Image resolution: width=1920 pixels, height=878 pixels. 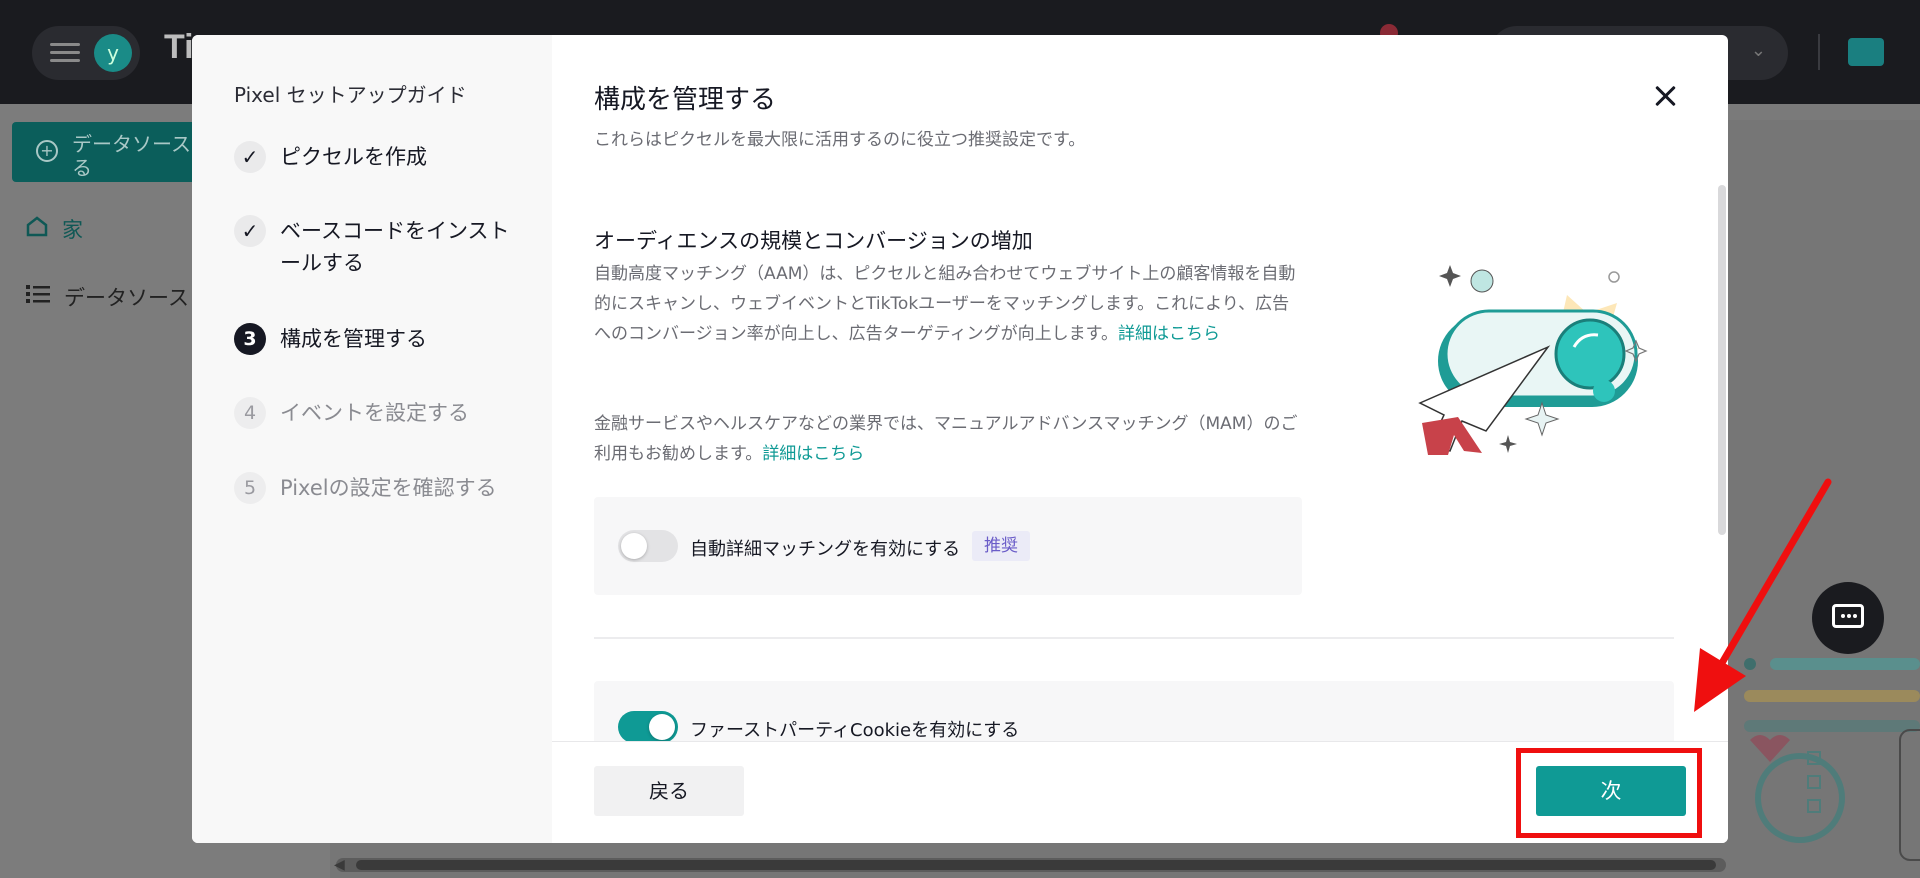 What do you see at coordinates (339, 865) in the screenshot?
I see `scroll-left-icon: ◀` at bounding box center [339, 865].